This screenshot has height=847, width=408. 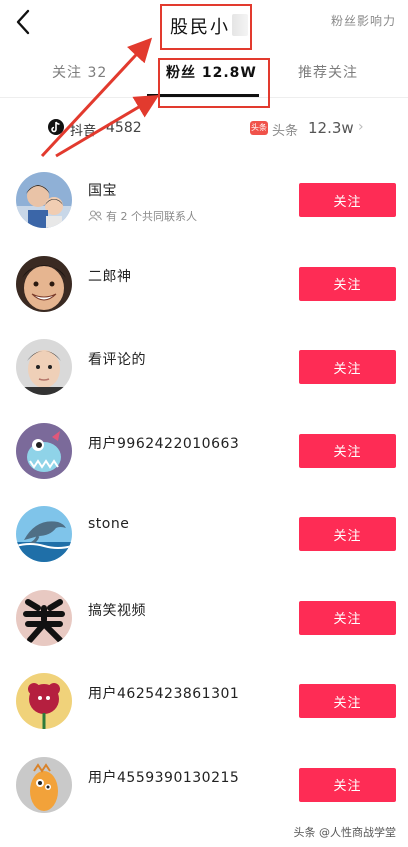 I want to click on list-item: 用户9962422010663 关注, so click(x=204, y=451).